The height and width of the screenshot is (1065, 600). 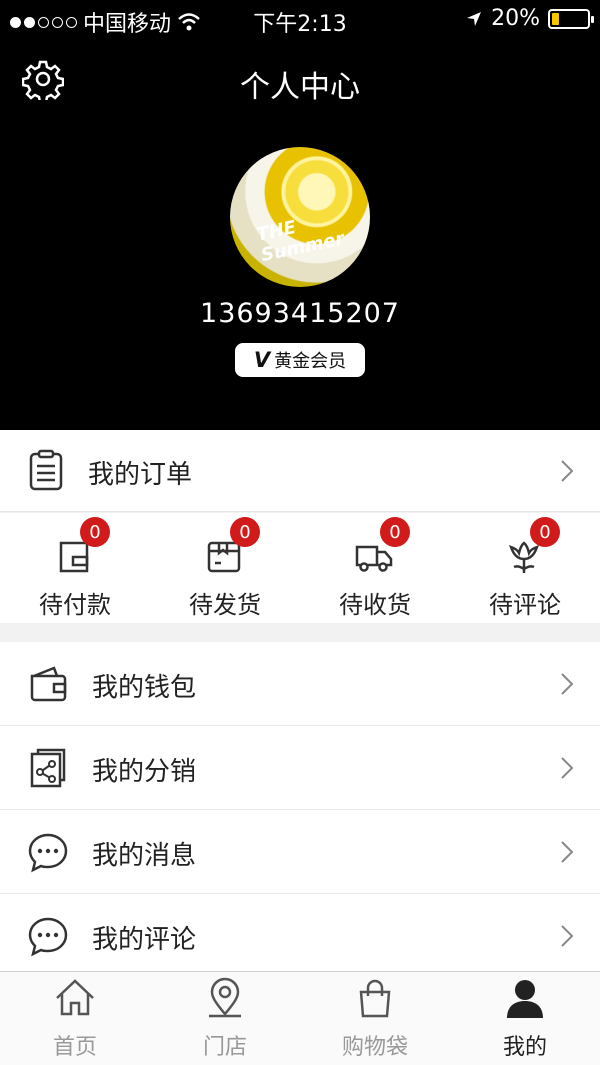 I want to click on menu-label: 我的评论, so click(x=144, y=940).